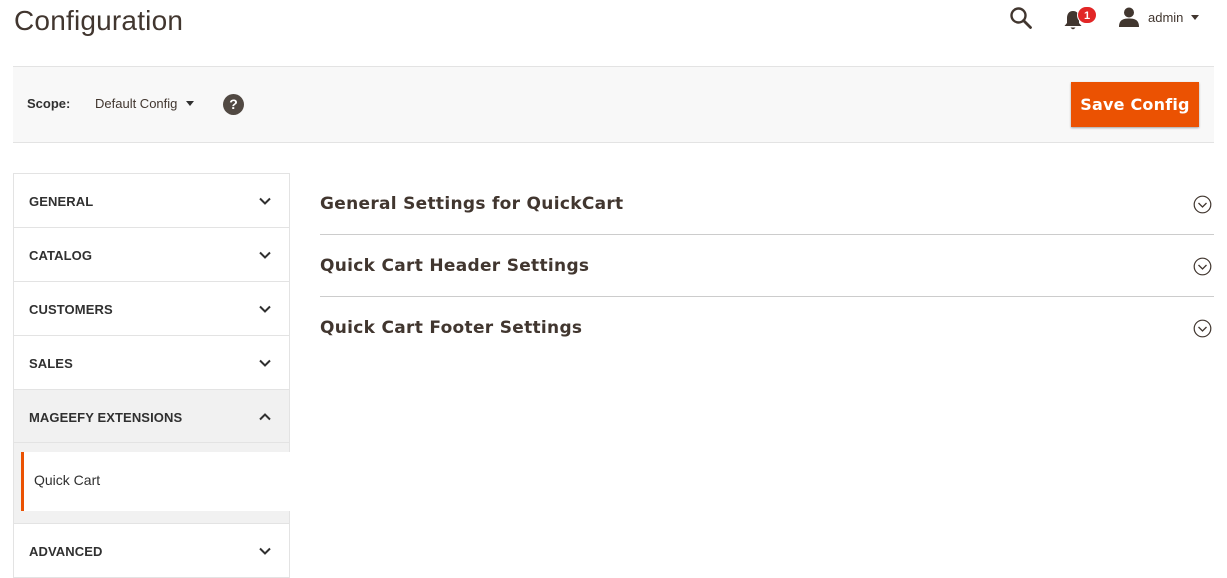 Image resolution: width=1227 pixels, height=578 pixels. What do you see at coordinates (451, 328) in the screenshot?
I see `section-title: Quick Cart Footer Settings` at bounding box center [451, 328].